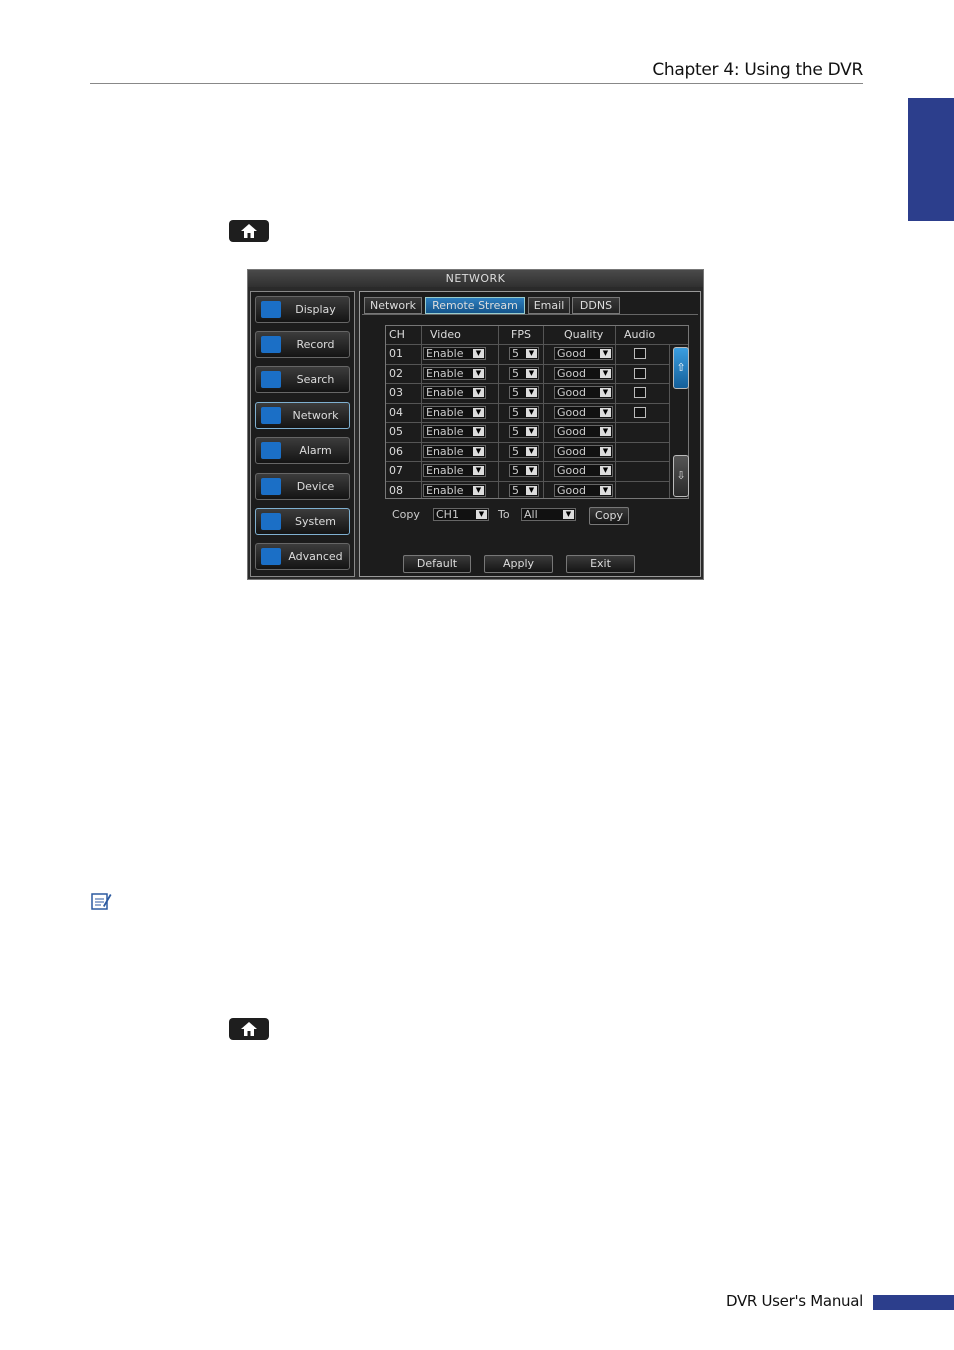 The width and height of the screenshot is (954, 1350). I want to click on channel-cell: 02, so click(396, 373).